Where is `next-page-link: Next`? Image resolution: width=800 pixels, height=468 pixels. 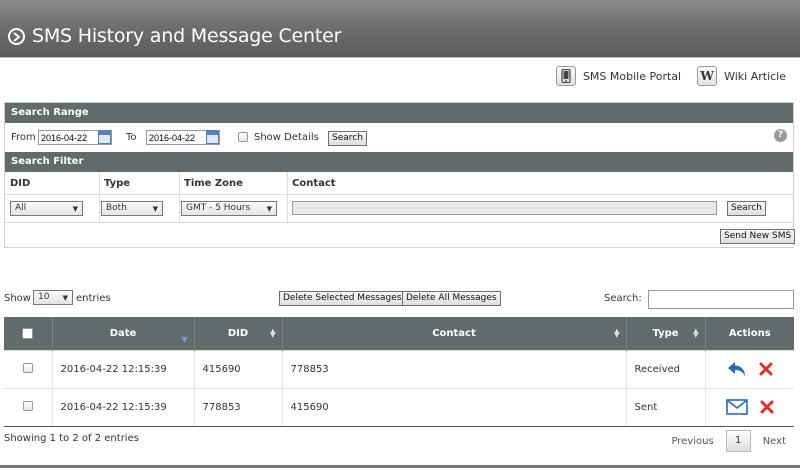 next-page-link: Next is located at coordinates (774, 441).